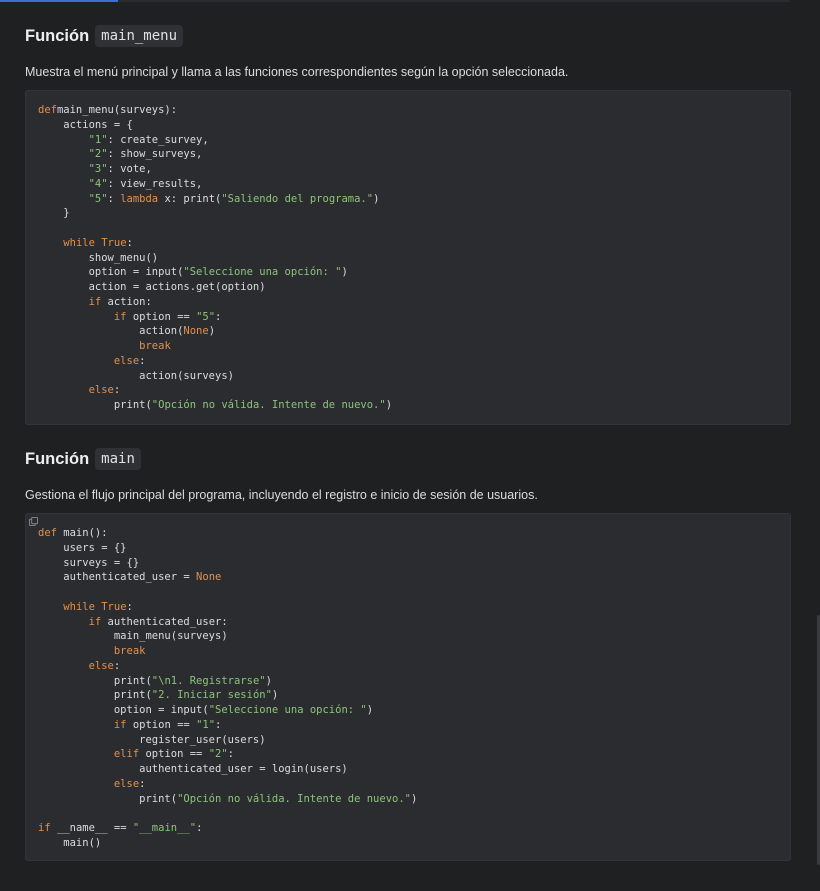 Image resolution: width=820 pixels, height=891 pixels. I want to click on code-line: if authenticated_user:, so click(133, 622).